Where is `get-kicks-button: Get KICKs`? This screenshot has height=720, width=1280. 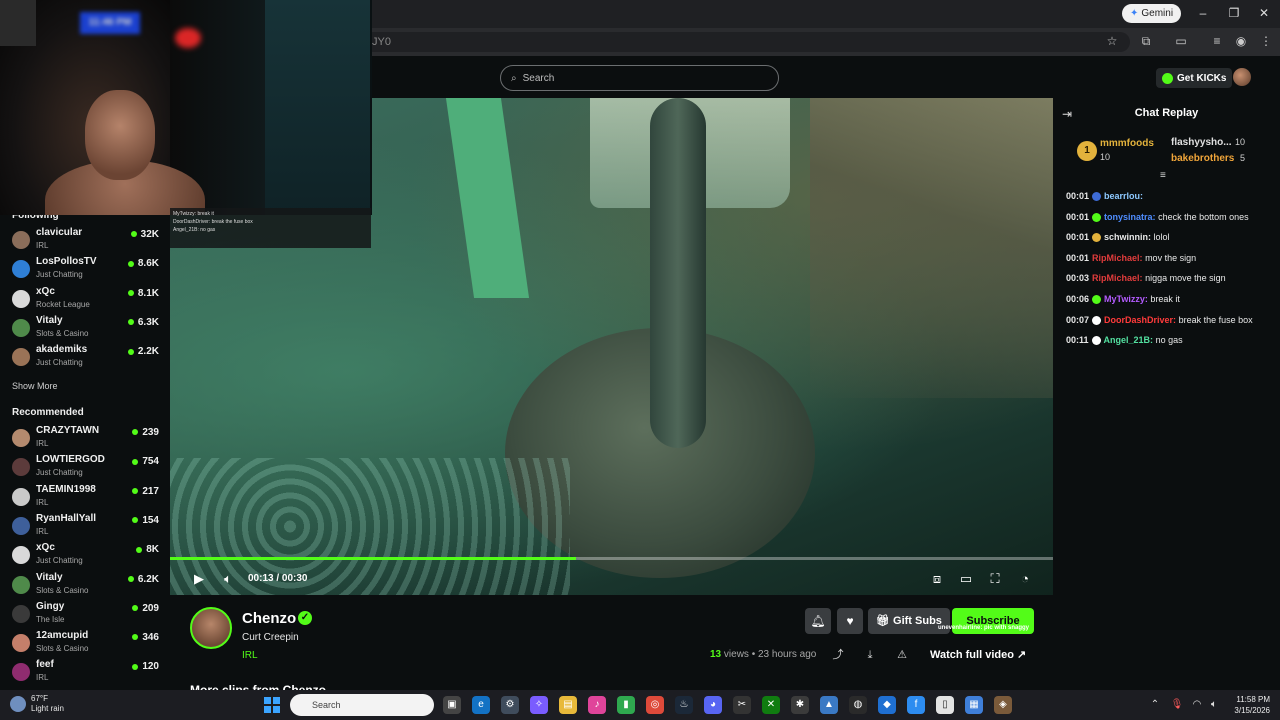
get-kicks-button: Get KICKs is located at coordinates (1194, 78).